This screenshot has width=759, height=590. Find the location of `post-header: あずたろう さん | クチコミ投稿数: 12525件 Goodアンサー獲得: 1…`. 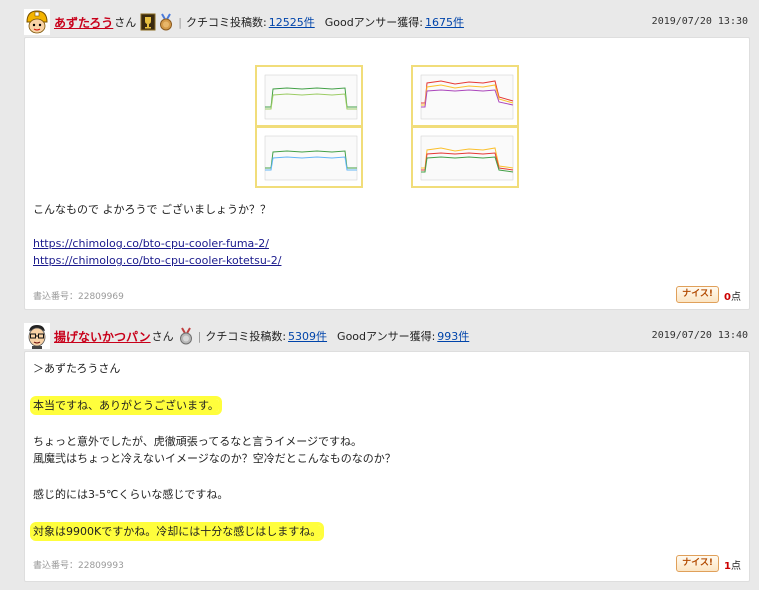

post-header: あずたろう さん | クチコミ投稿数: 12525件 Goodアンサー獲得: 1… is located at coordinates (388, 22).